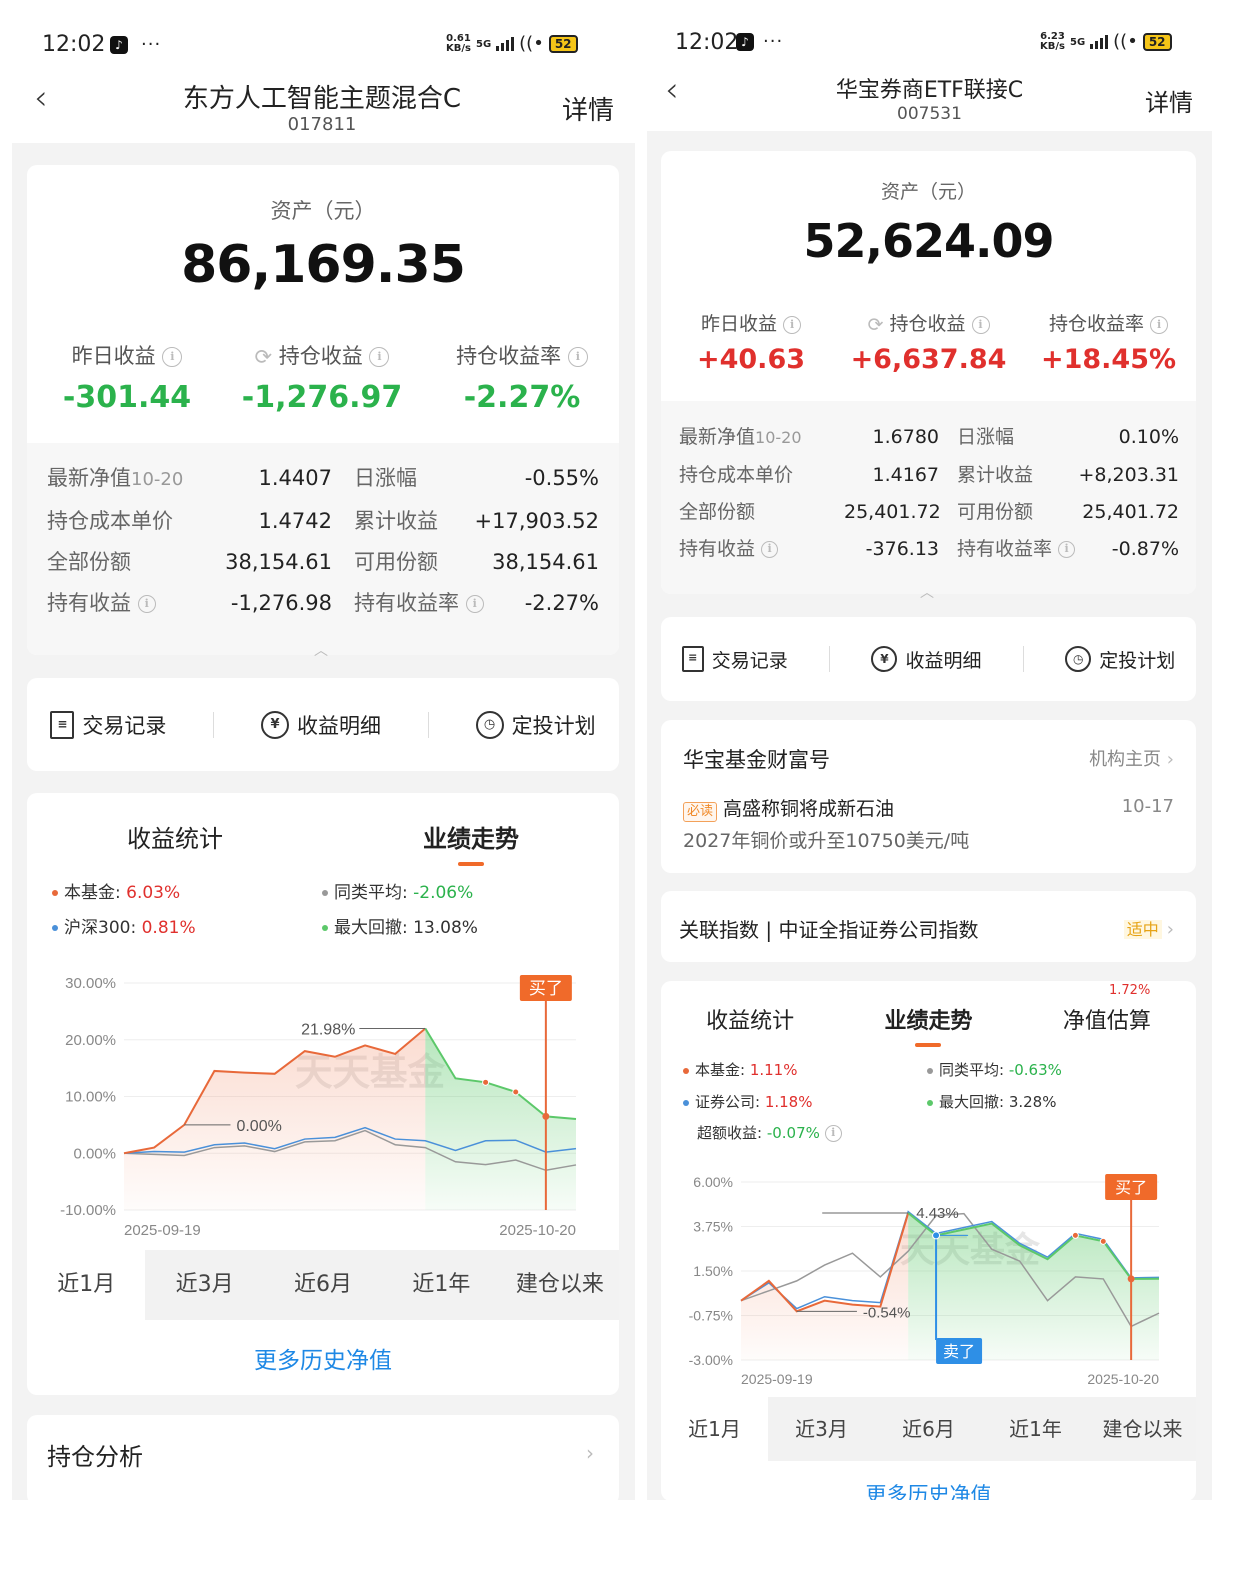  Describe the element at coordinates (516, 1092) in the screenshot. I see `trade-dot` at that location.